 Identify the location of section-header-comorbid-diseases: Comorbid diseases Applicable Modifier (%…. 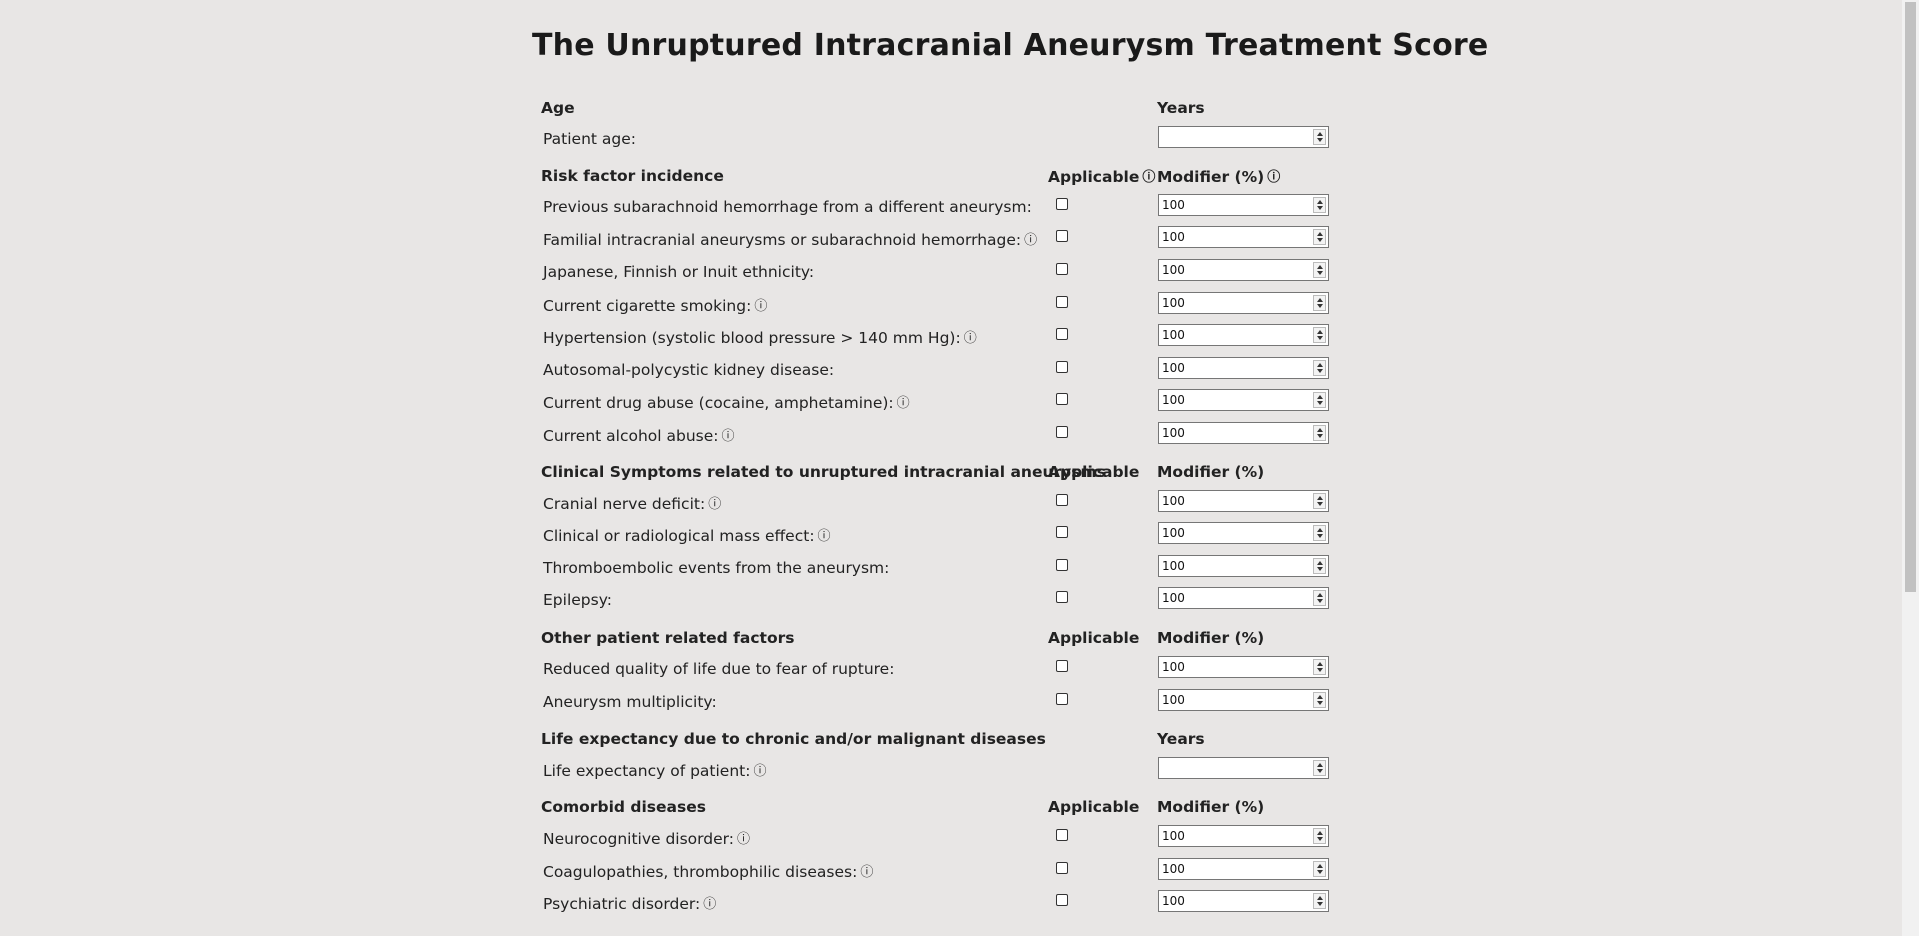
(950, 810).